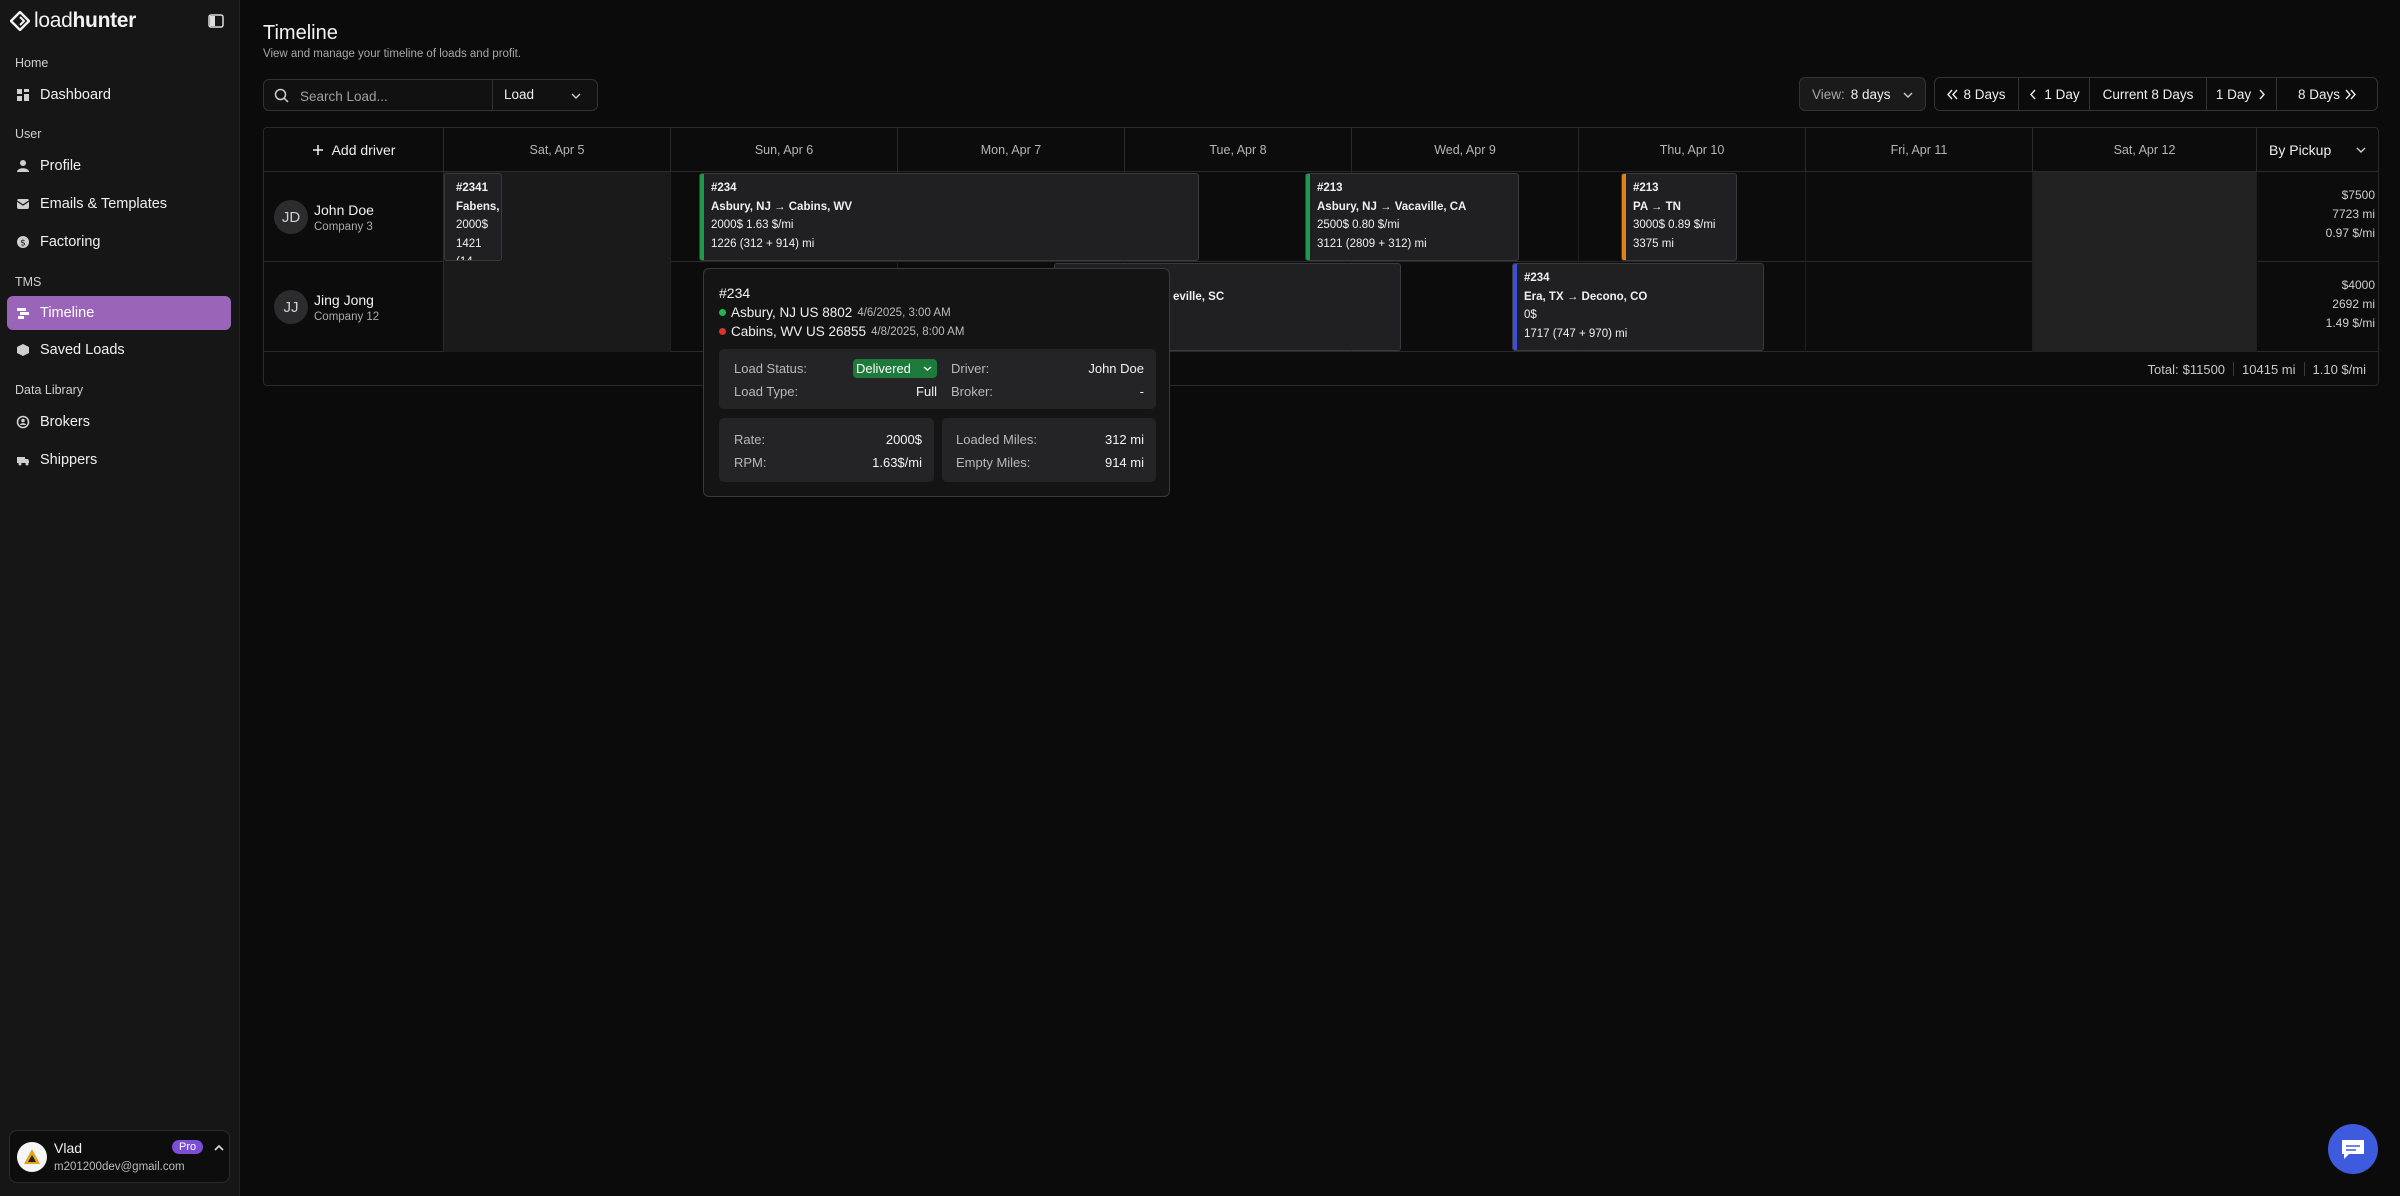  Describe the element at coordinates (2350, 94) in the screenshot. I see `double-chevron-right-icon` at that location.